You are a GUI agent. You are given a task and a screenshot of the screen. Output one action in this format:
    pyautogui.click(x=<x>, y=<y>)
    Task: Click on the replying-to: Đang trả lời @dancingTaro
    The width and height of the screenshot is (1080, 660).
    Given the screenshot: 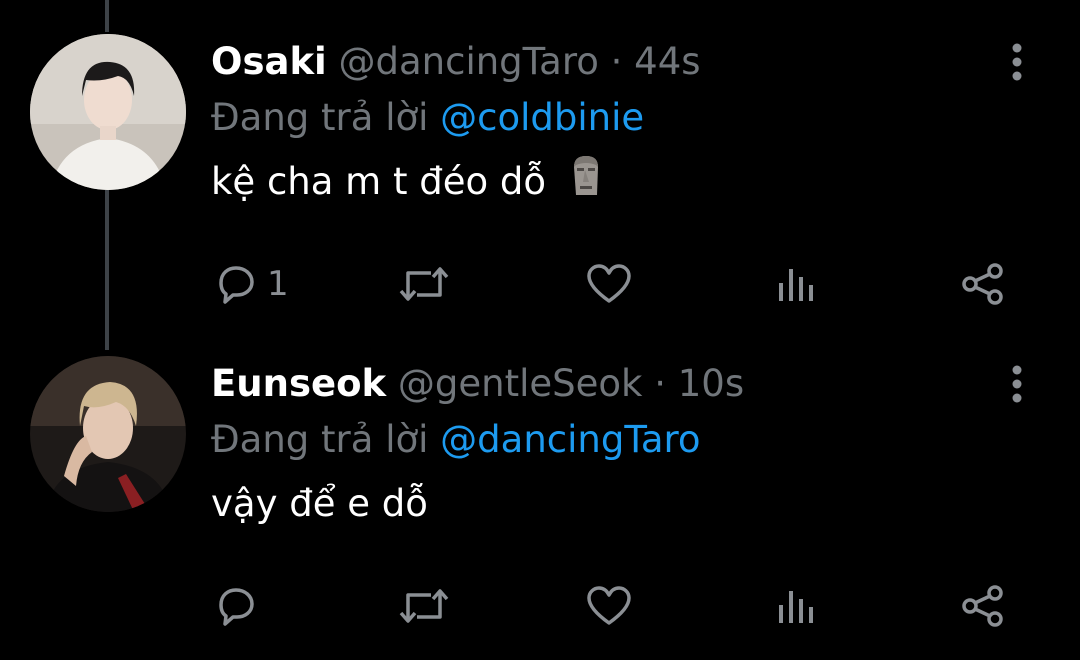 What is the action you would take?
    pyautogui.click(x=456, y=440)
    